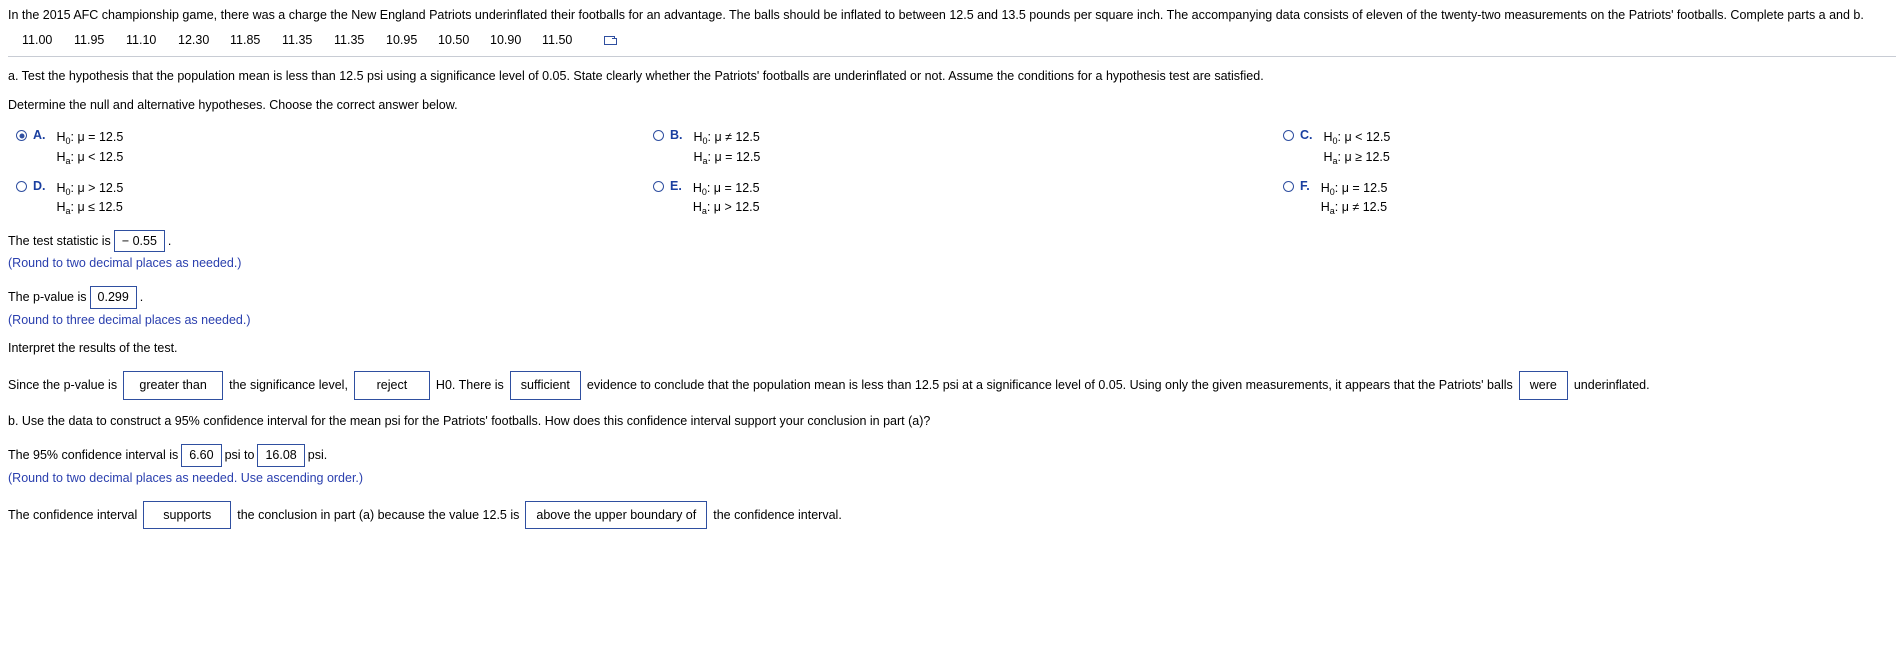 This screenshot has width=1904, height=659. What do you see at coordinates (777, 514) in the screenshot?
I see `support-text-3: the confidence interval.` at bounding box center [777, 514].